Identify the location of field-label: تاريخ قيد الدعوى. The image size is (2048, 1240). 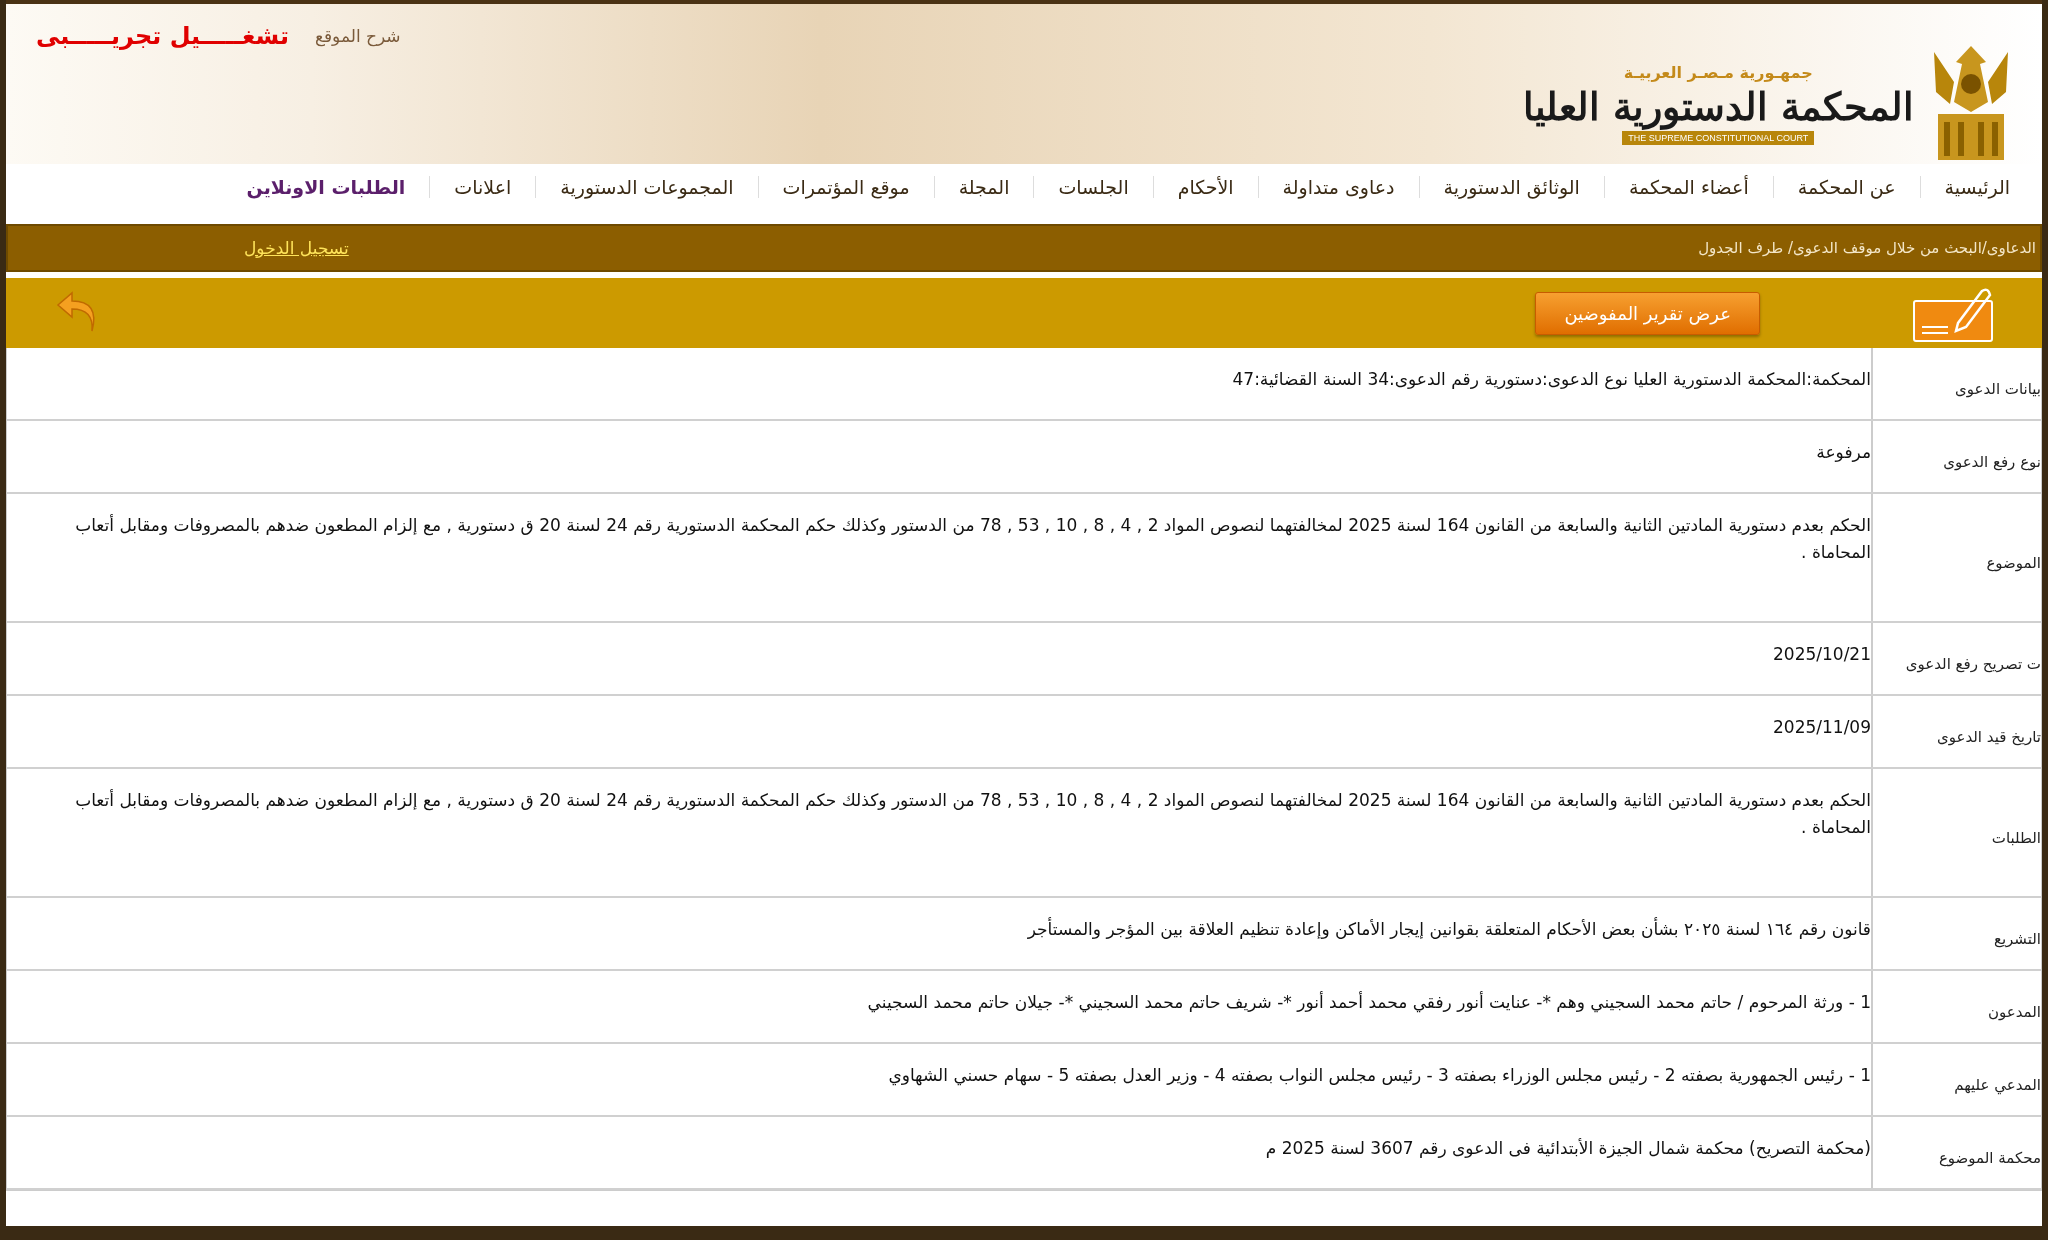
(1956, 731).